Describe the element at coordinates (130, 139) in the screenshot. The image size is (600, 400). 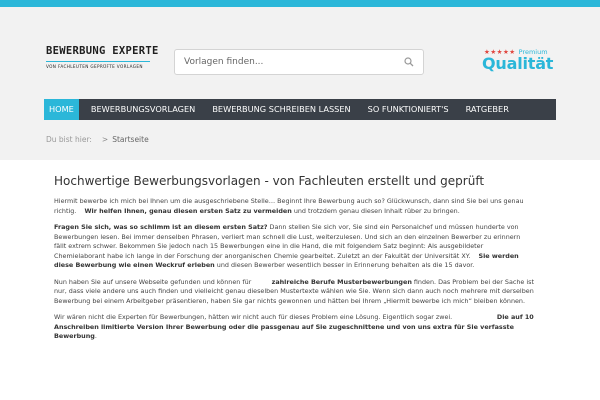
I see `breadcrumb-current: Startseite` at that location.